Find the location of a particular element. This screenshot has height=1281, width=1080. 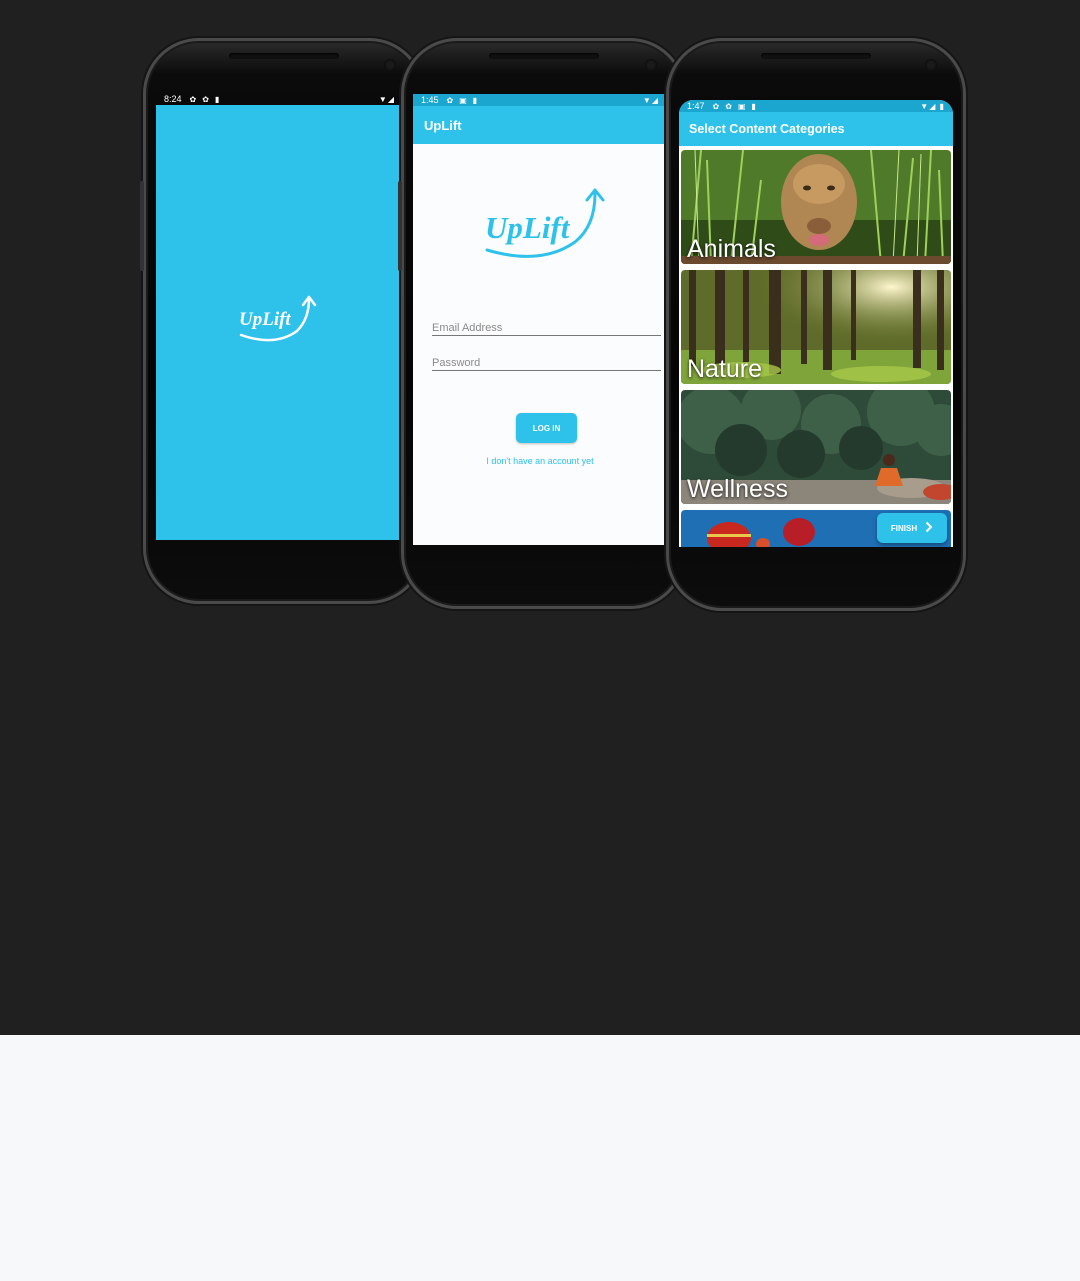

category-label: Nature is located at coordinates (725, 369).